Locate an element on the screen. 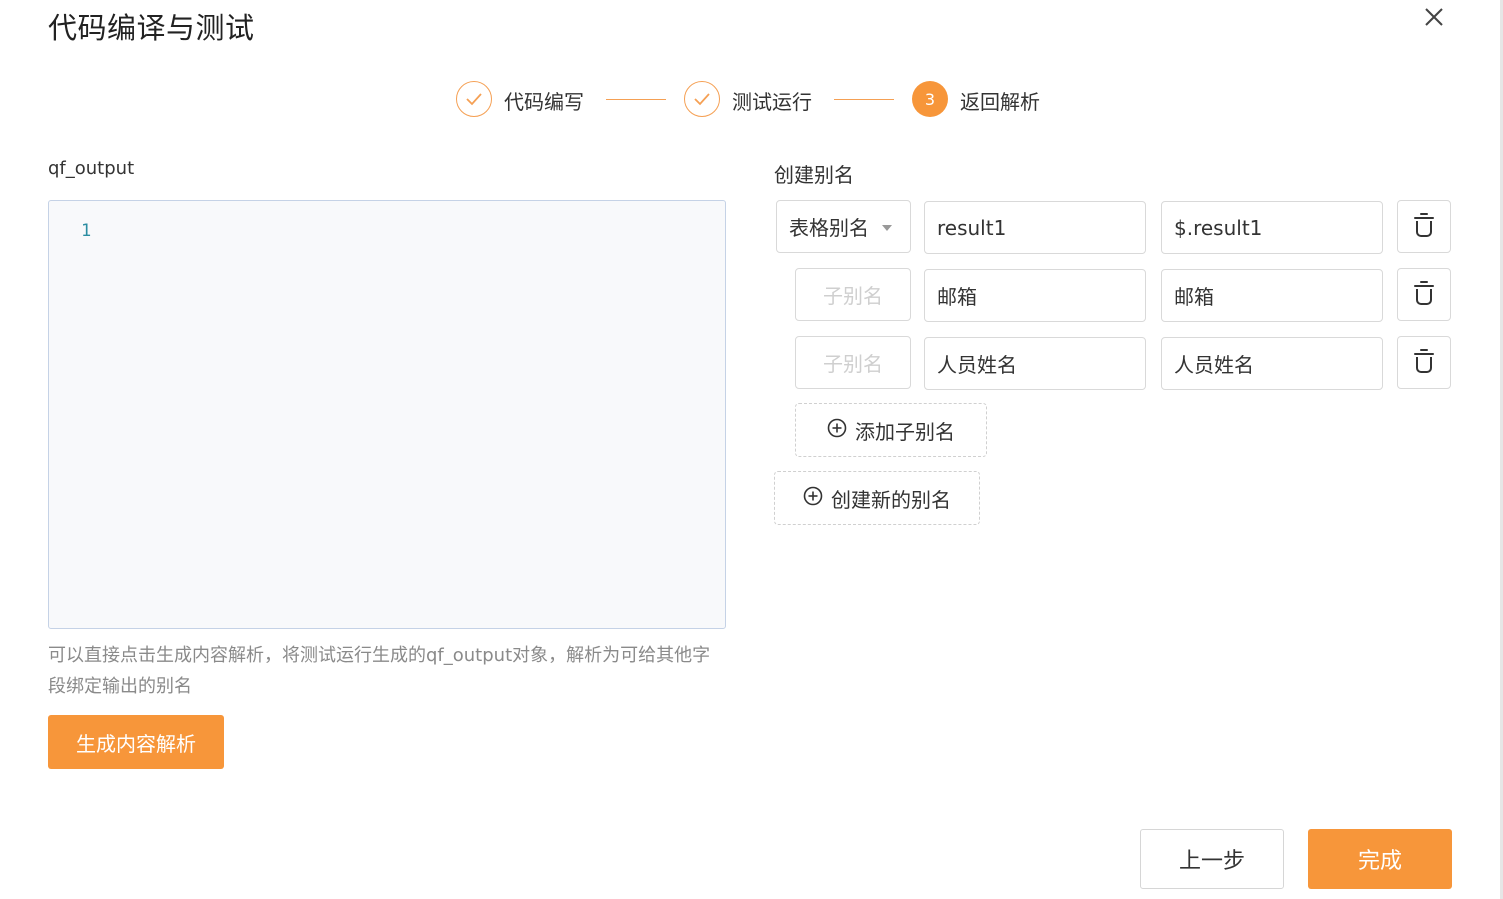 This screenshot has height=899, width=1503. line-number: 1 is located at coordinates (86, 231).